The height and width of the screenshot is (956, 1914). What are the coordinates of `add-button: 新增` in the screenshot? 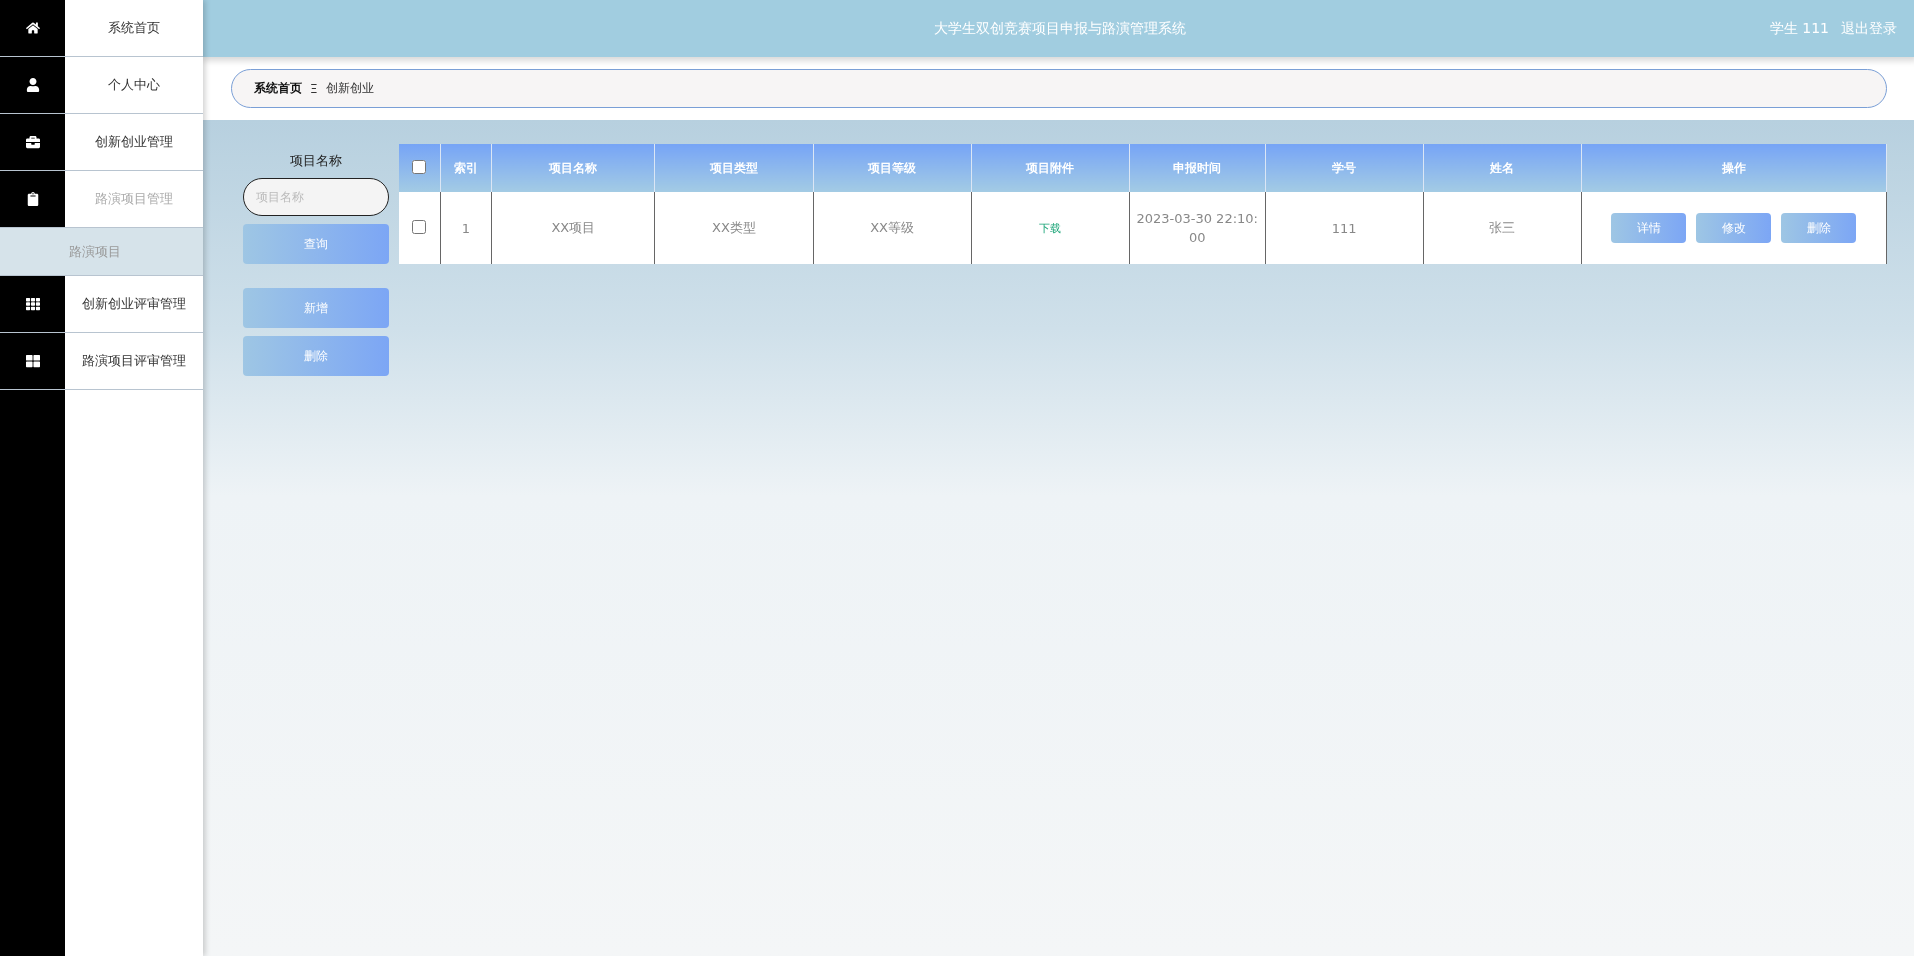 It's located at (316, 308).